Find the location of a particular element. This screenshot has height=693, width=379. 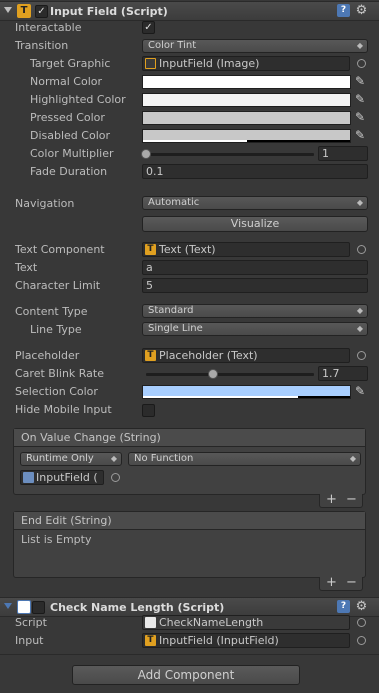

script-field: CheckNameLength is located at coordinates (246, 622).